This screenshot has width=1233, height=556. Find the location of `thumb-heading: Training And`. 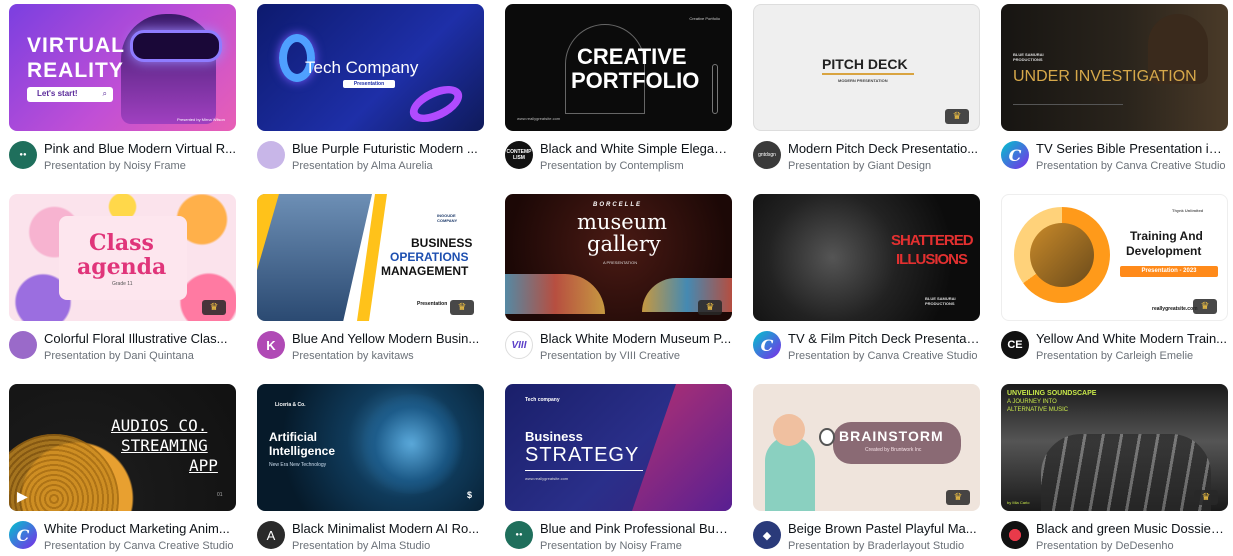

thumb-heading: Training And is located at coordinates (1166, 236).